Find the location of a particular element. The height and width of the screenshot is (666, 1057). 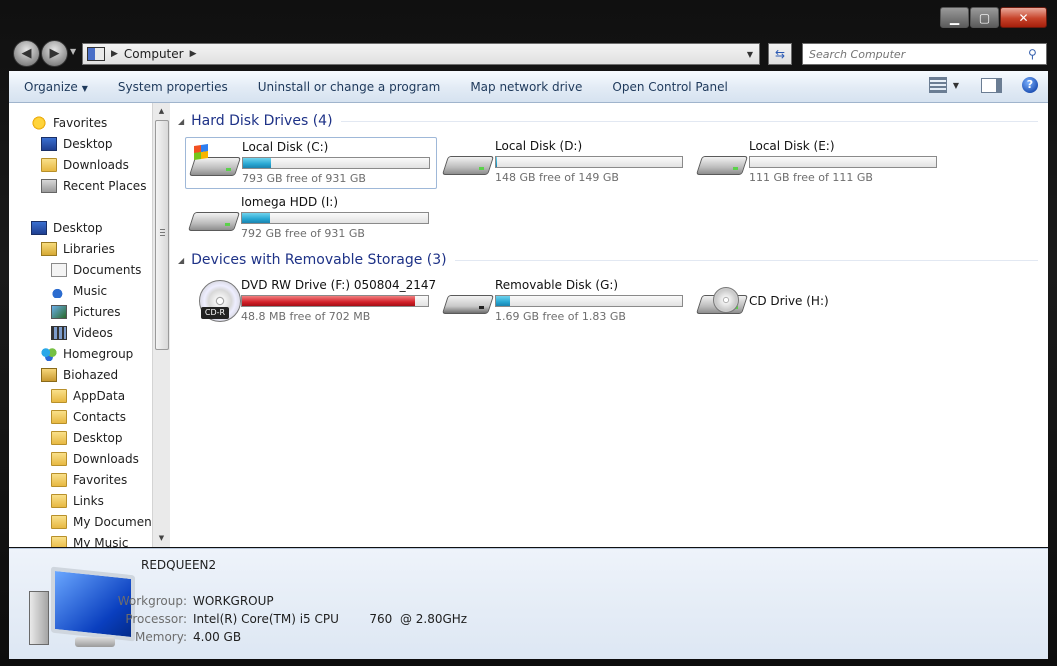

change-view-icon is located at coordinates (937, 85).